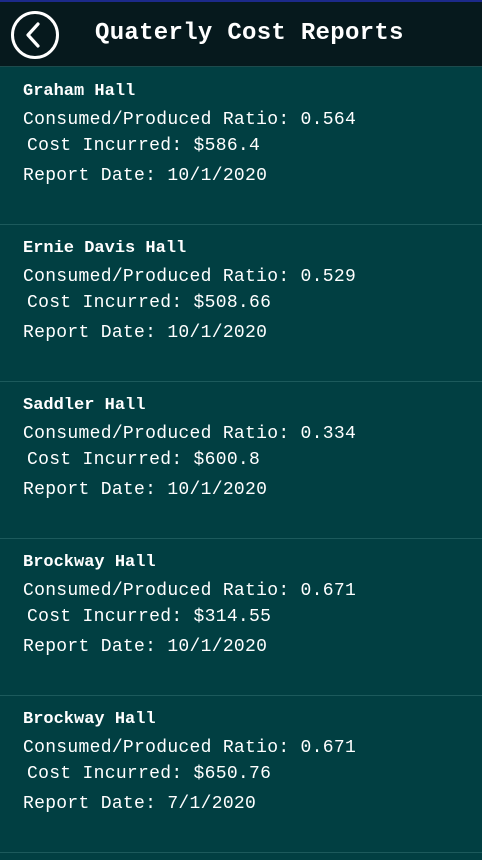 This screenshot has height=860, width=482. What do you see at coordinates (190, 277) in the screenshot?
I see `ratio-text: Consumed/Produced Ratio: 0.529` at bounding box center [190, 277].